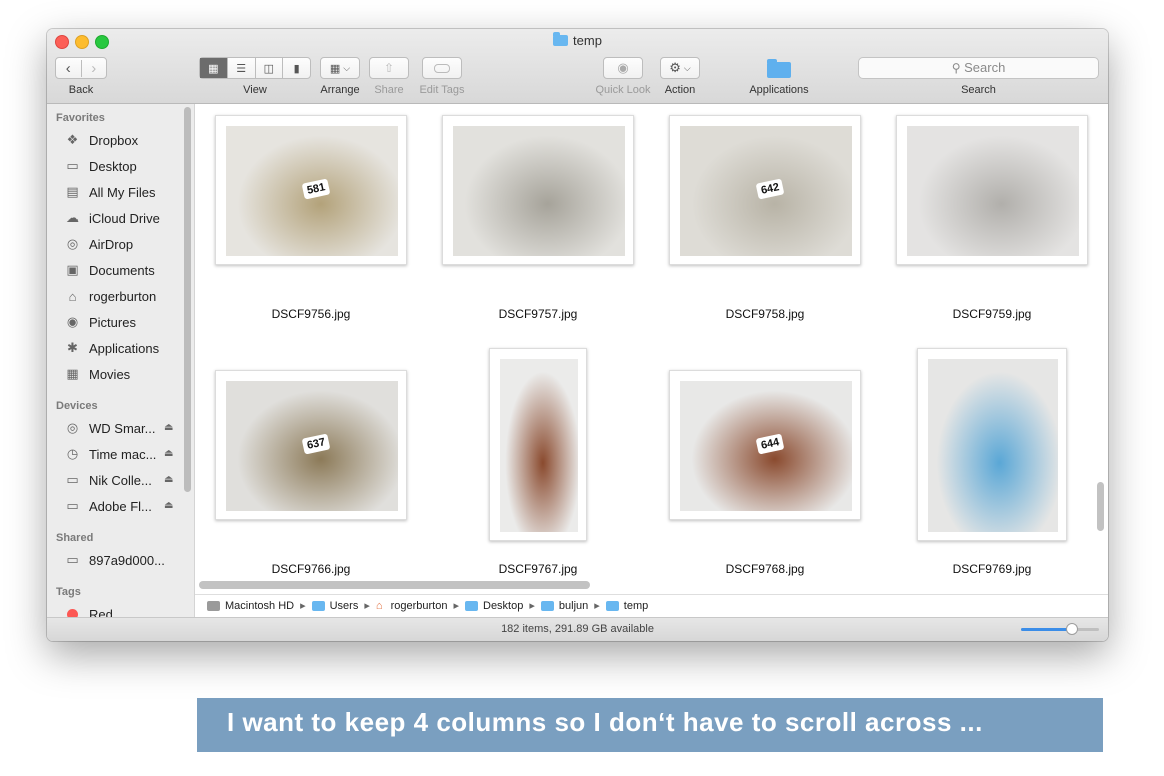  I want to click on sidebar-item-rogerburton: ⌂ rogerburton, so click(110, 296).